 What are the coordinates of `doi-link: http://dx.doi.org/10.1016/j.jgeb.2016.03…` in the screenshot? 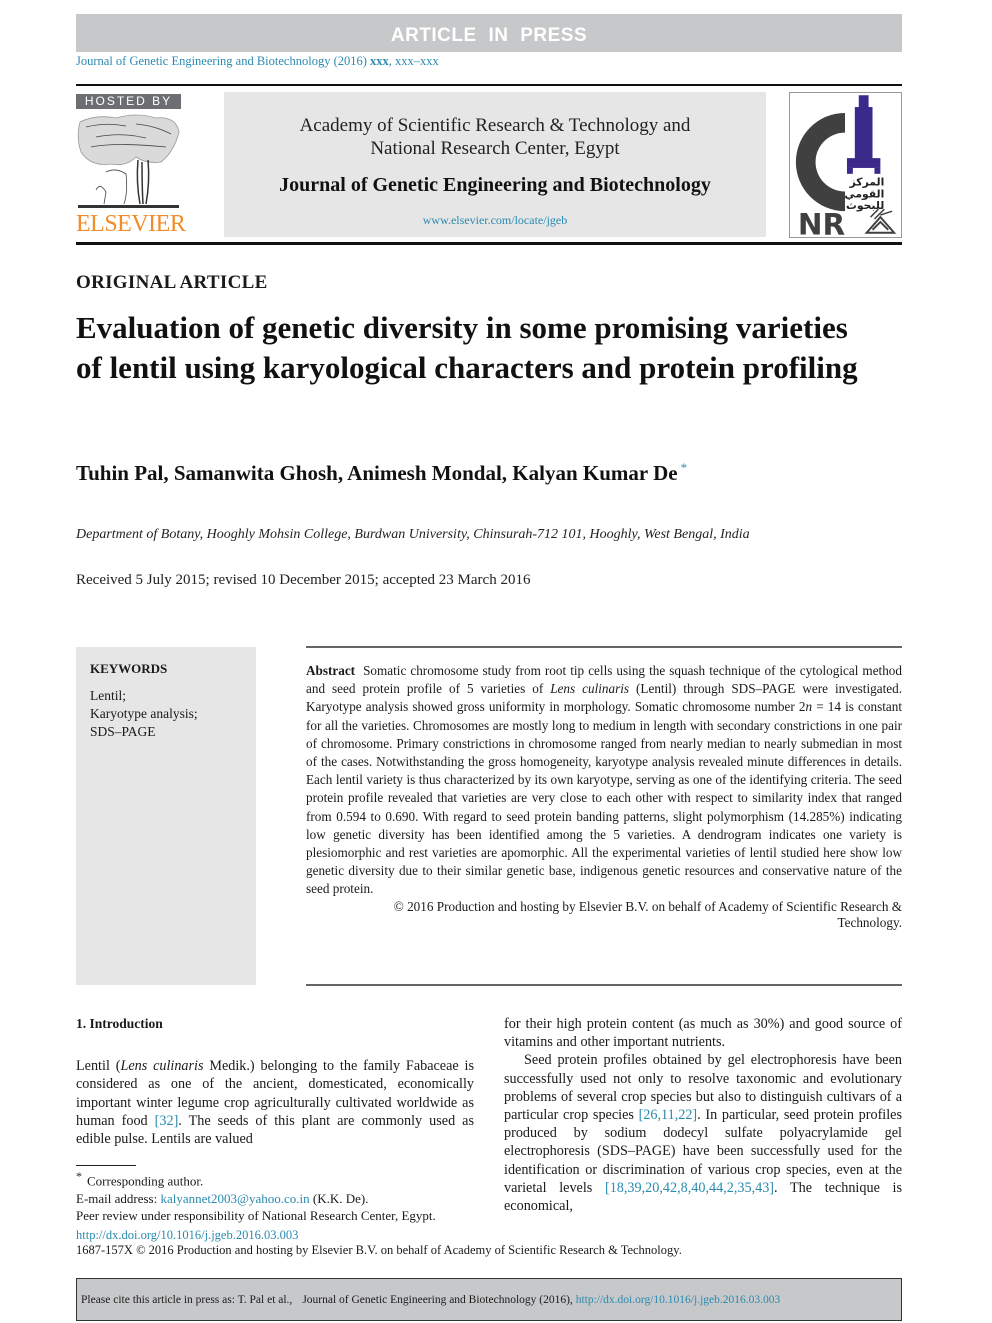 It's located at (187, 1235).